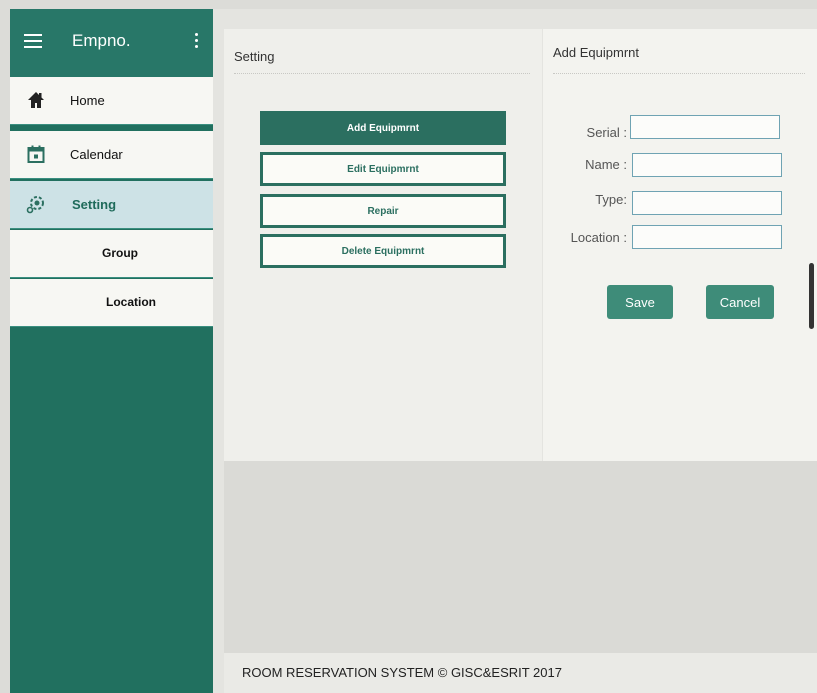 This screenshot has width=817, height=693. What do you see at coordinates (383, 251) in the screenshot?
I see `delete-equipment-button: Delete Equipmrnt` at bounding box center [383, 251].